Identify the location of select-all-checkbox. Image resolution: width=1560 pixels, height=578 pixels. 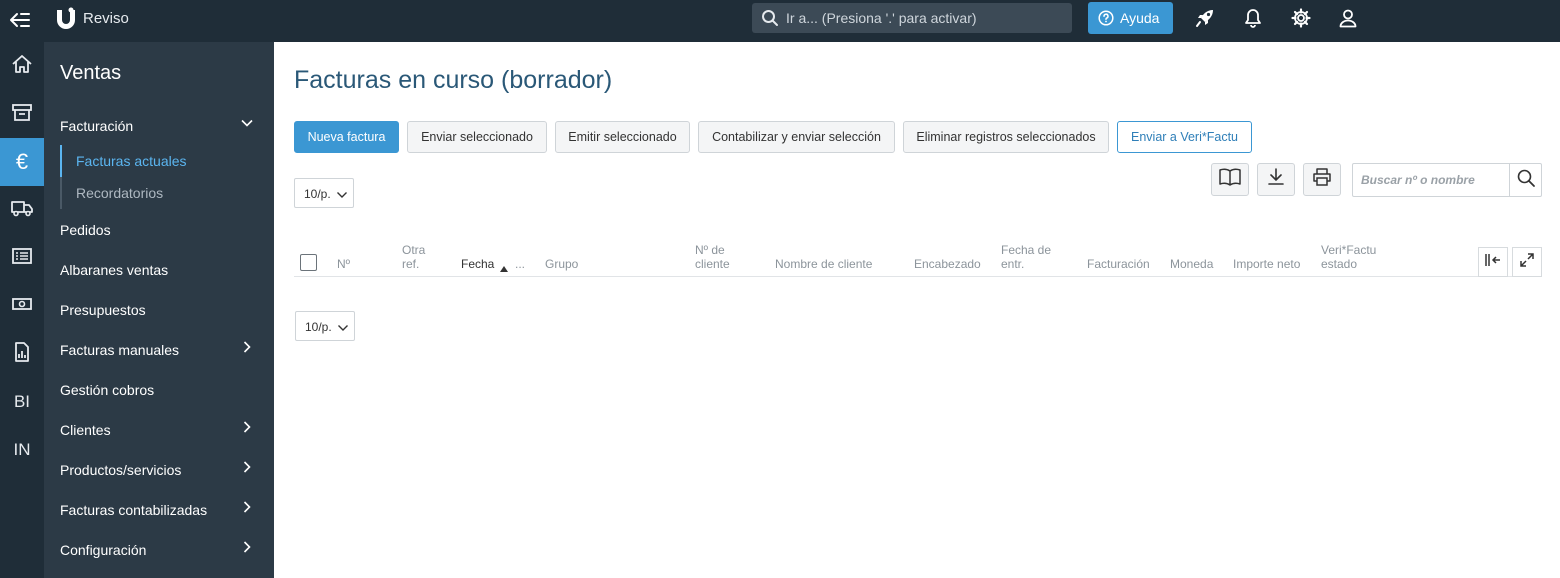
(308, 262).